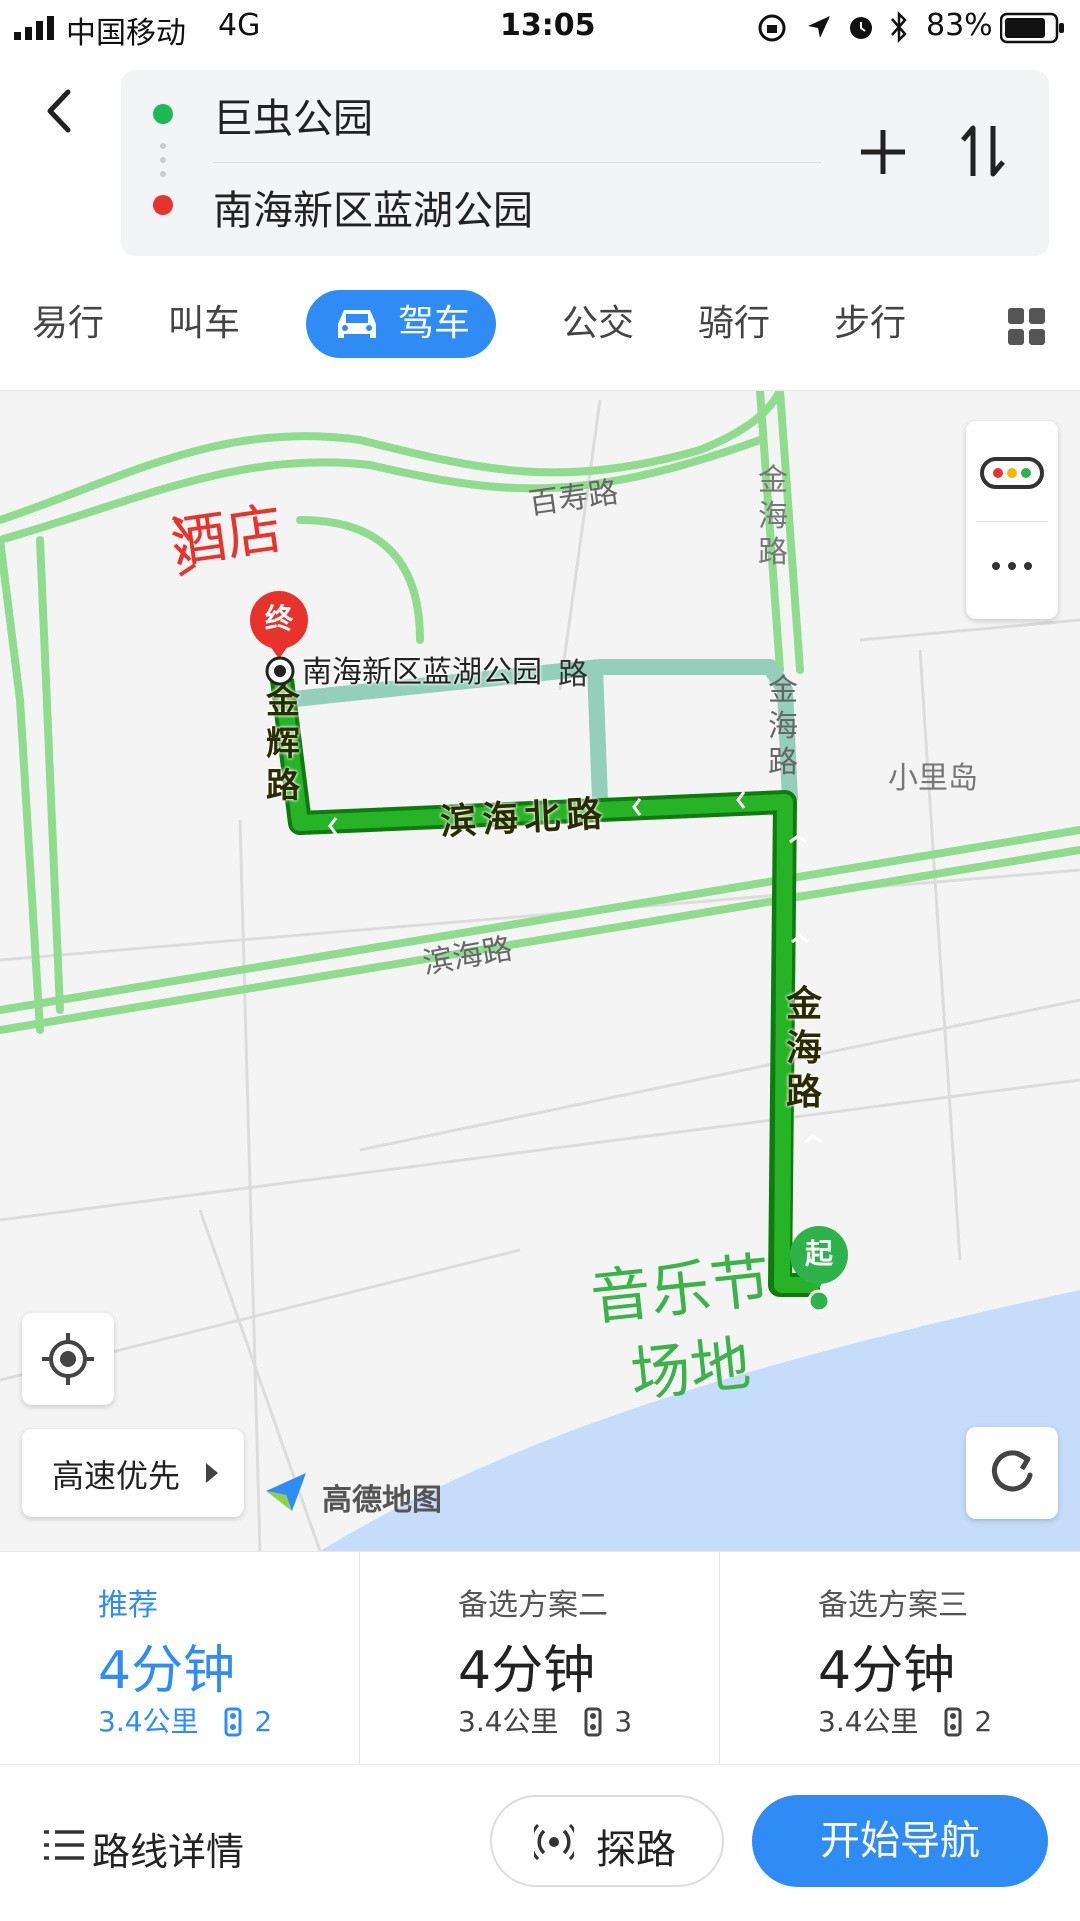 This screenshot has height=1921, width=1080. Describe the element at coordinates (598, 324) in the screenshot. I see `tab-bus: 公交` at that location.